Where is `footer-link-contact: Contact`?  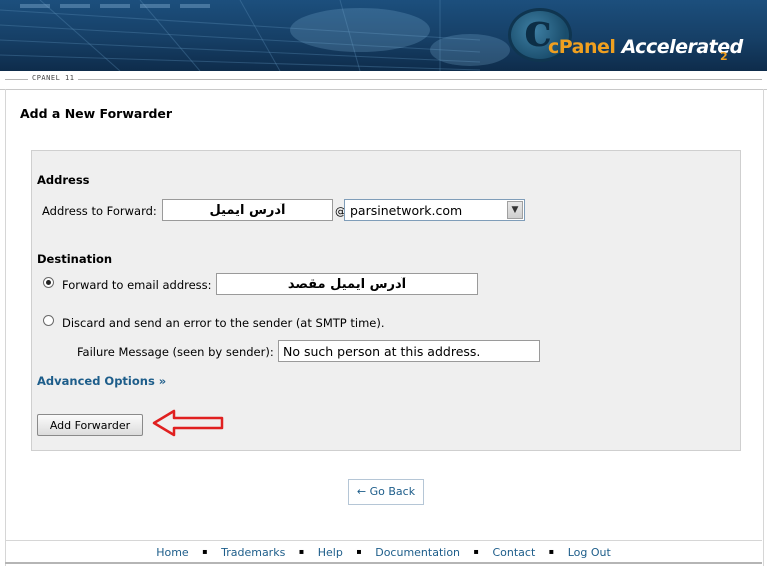
footer-link-contact: Contact is located at coordinates (513, 552).